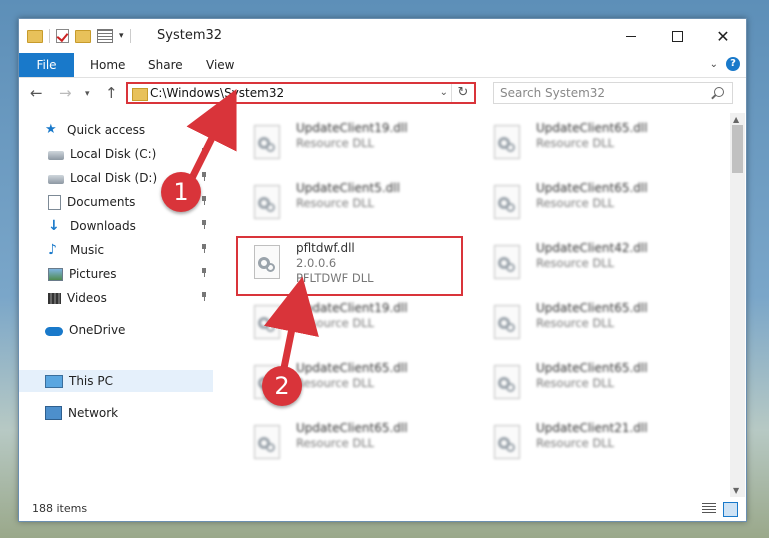  I want to click on list-item: UpdateClient42.dll Resource DLL, so click(593, 260).